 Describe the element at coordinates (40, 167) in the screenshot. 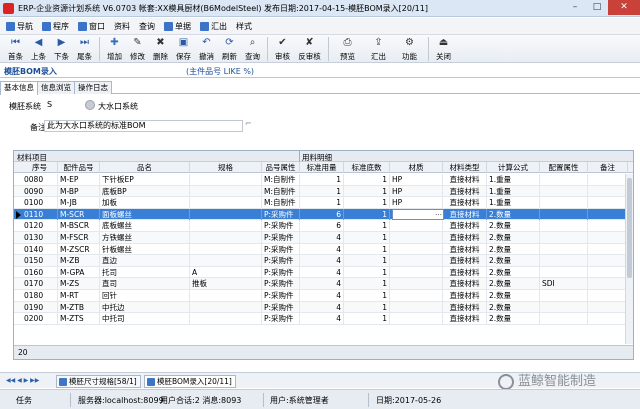

I see `column-header-seq: 序号` at that location.